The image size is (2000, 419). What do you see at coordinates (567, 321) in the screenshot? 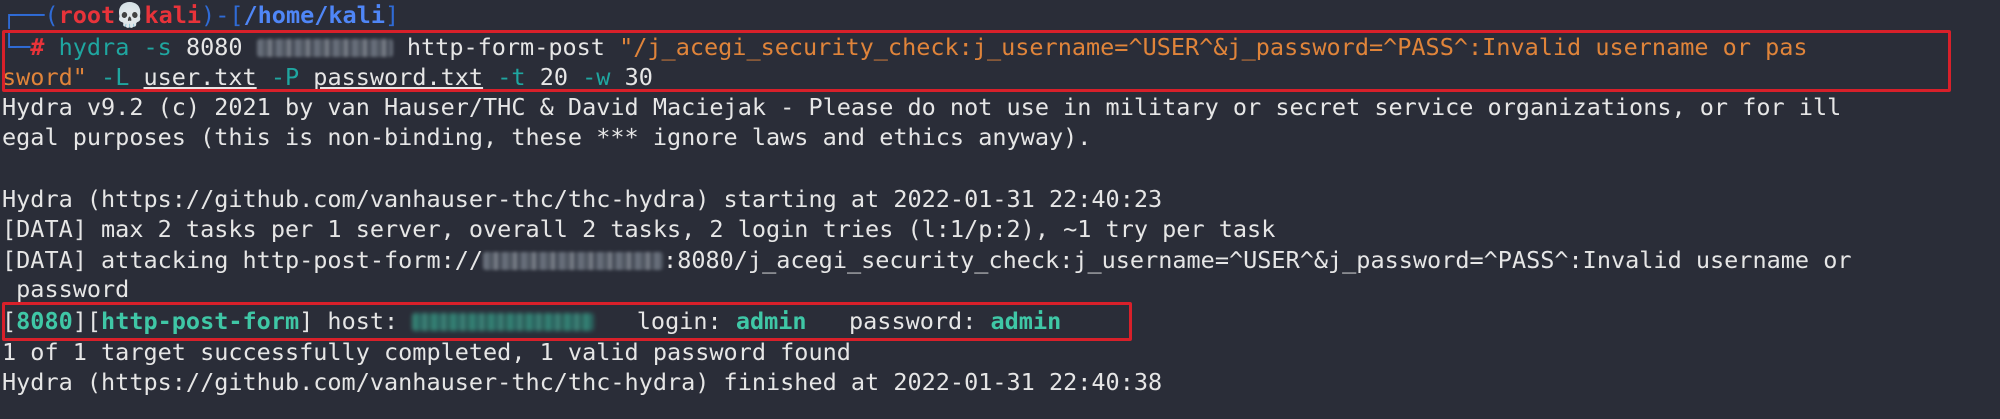
I see `result-highlight-box` at bounding box center [567, 321].